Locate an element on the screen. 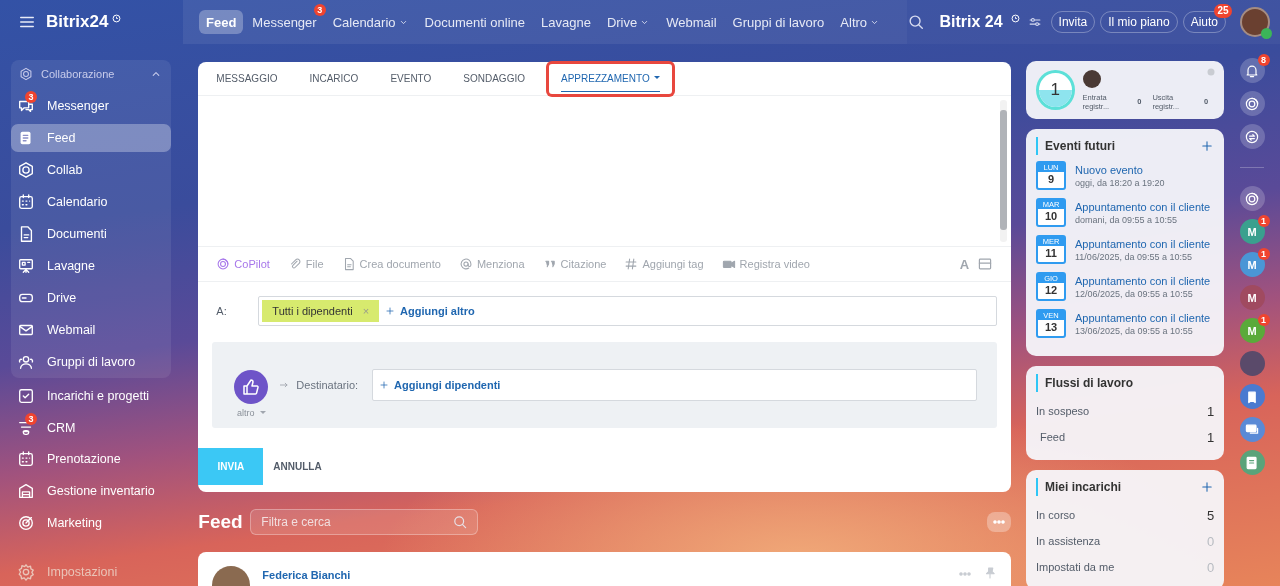  nav-tab: Feed is located at coordinates (221, 22).